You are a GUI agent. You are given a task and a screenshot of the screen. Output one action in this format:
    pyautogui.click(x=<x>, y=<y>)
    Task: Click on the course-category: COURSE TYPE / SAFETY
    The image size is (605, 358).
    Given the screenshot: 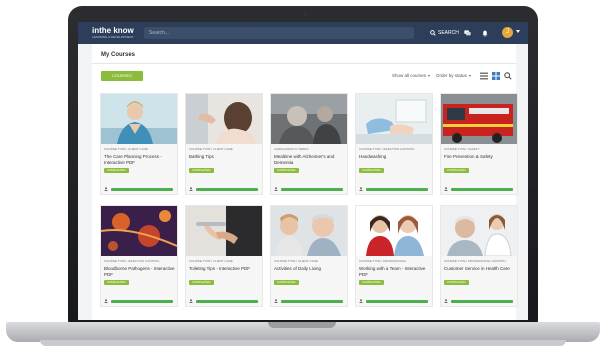 What is the action you would take?
    pyautogui.click(x=462, y=149)
    